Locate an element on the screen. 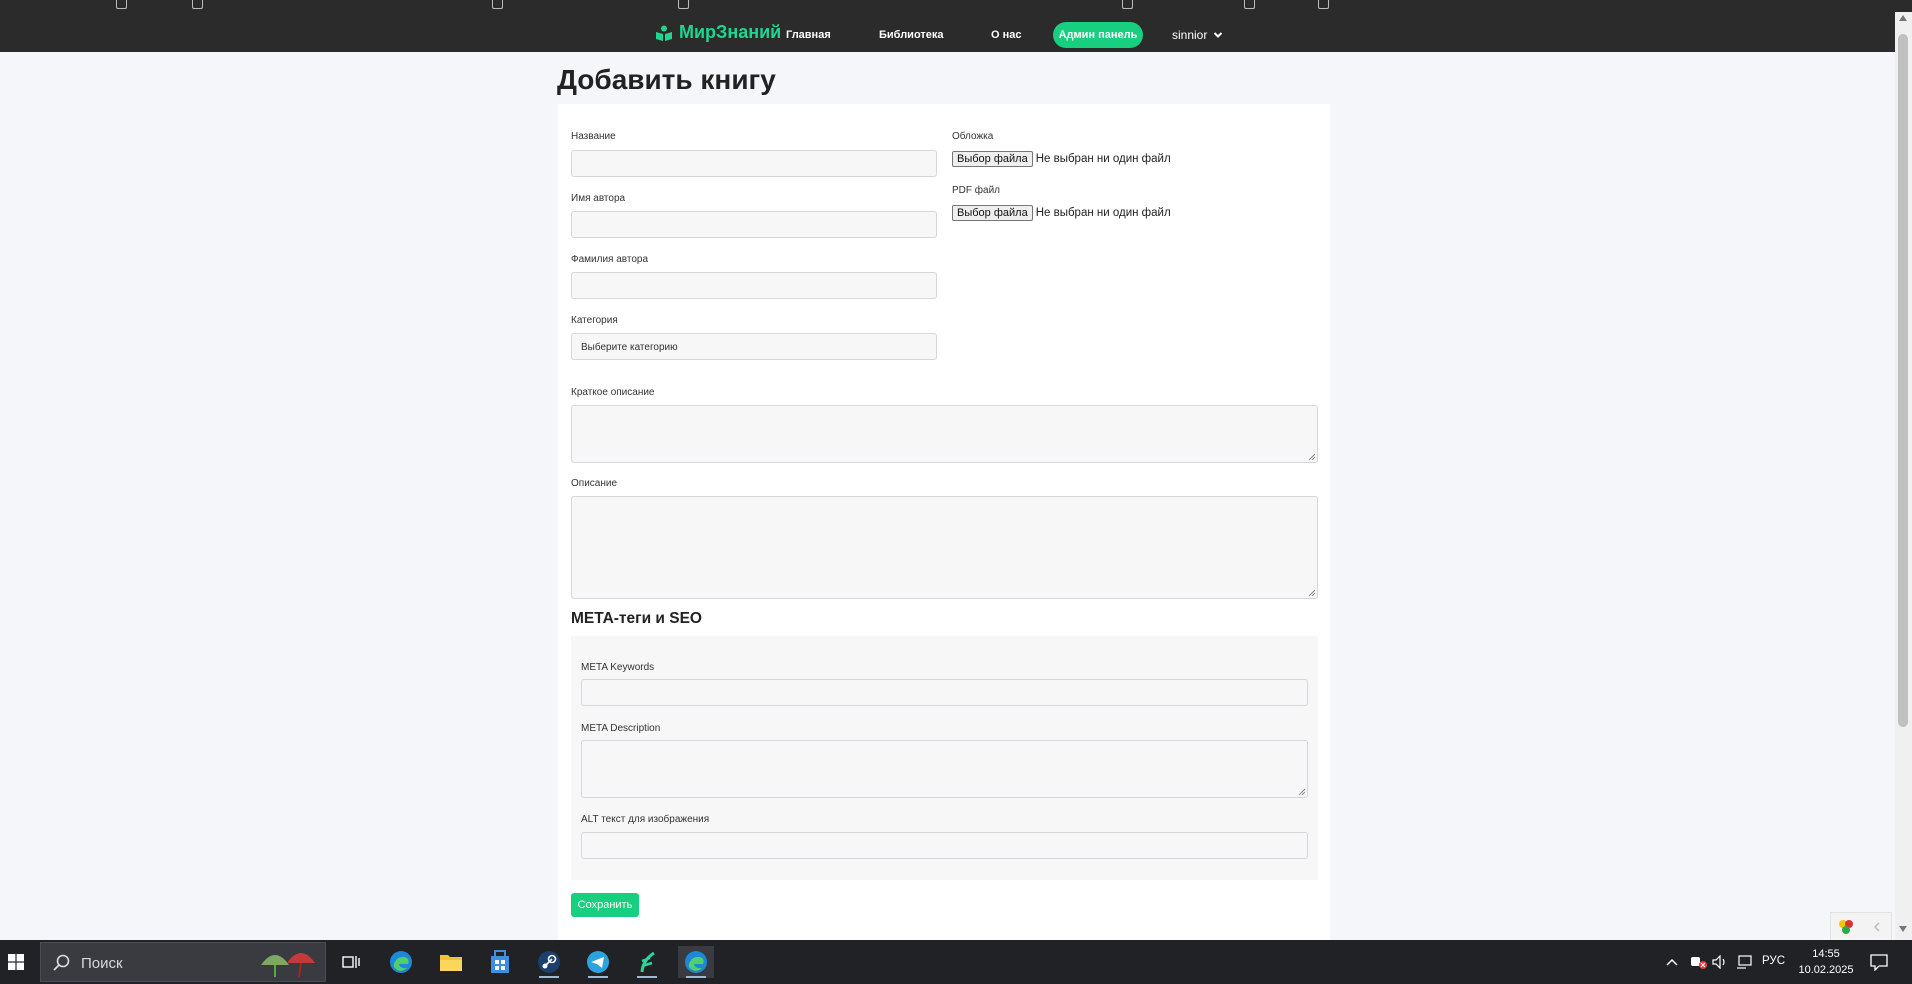 This screenshot has width=1912, height=984. start-button is located at coordinates (16, 962).